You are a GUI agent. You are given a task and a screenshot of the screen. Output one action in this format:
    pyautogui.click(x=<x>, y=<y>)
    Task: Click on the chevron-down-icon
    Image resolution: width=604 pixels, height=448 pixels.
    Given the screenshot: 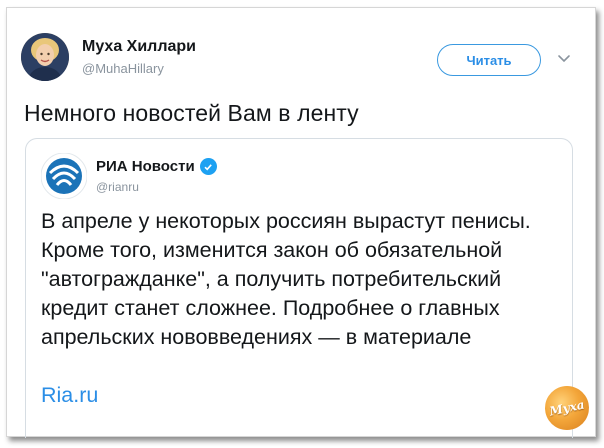 What is the action you would take?
    pyautogui.click(x=564, y=59)
    